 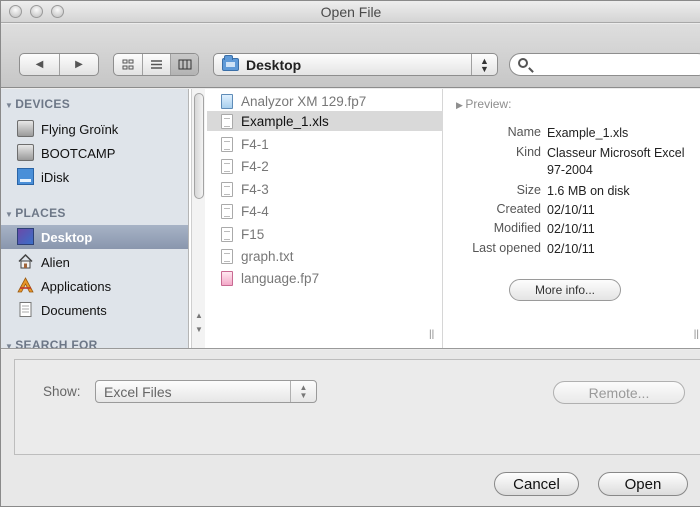 What do you see at coordinates (325, 101) in the screenshot?
I see `file-item: Analyzor XM 129.fp7` at bounding box center [325, 101].